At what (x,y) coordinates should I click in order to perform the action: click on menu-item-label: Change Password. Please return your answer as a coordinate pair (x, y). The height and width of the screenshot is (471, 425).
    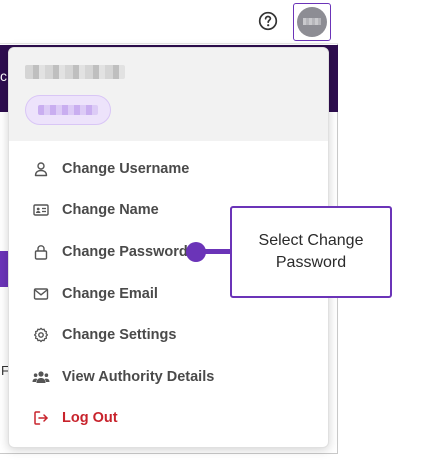
    Looking at the image, I should click on (125, 251).